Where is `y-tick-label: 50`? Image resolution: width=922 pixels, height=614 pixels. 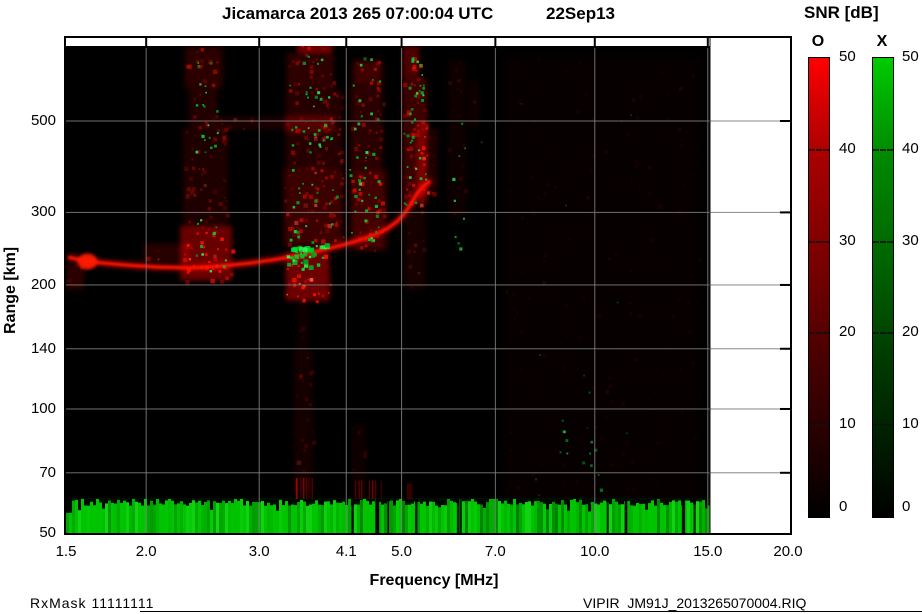
y-tick-label: 50 is located at coordinates (47, 532).